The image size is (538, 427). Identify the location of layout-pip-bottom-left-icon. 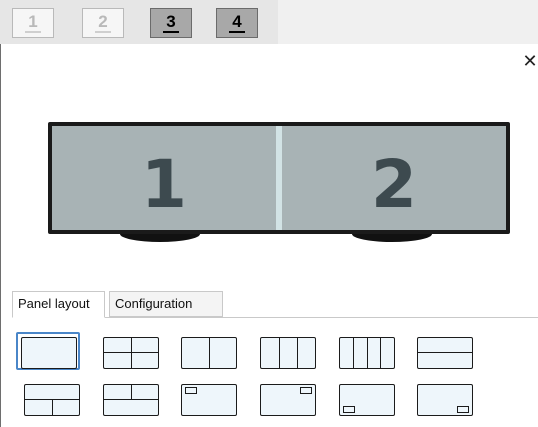
(367, 400).